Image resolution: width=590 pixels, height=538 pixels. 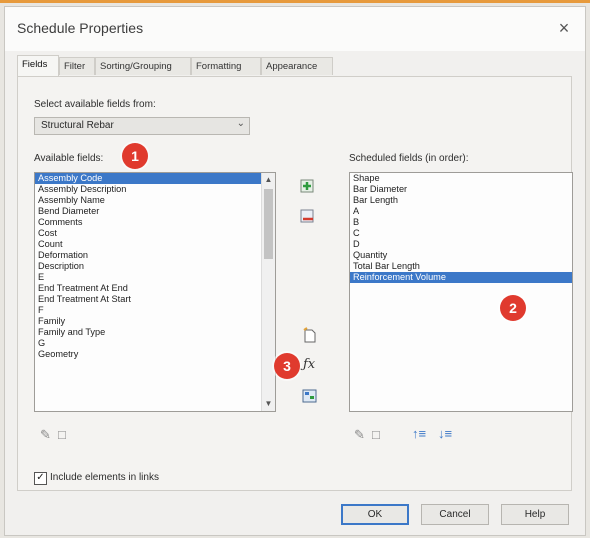 What do you see at coordinates (359, 435) in the screenshot?
I see `edit-scheduled-icon: ✎` at bounding box center [359, 435].